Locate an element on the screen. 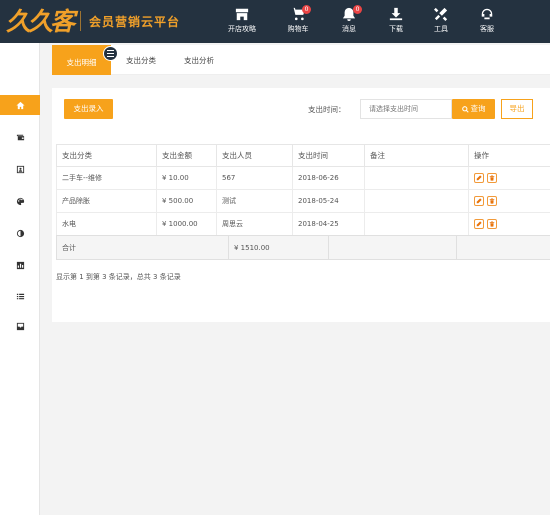  add-expense-button: 支出录入 is located at coordinates (88, 109).